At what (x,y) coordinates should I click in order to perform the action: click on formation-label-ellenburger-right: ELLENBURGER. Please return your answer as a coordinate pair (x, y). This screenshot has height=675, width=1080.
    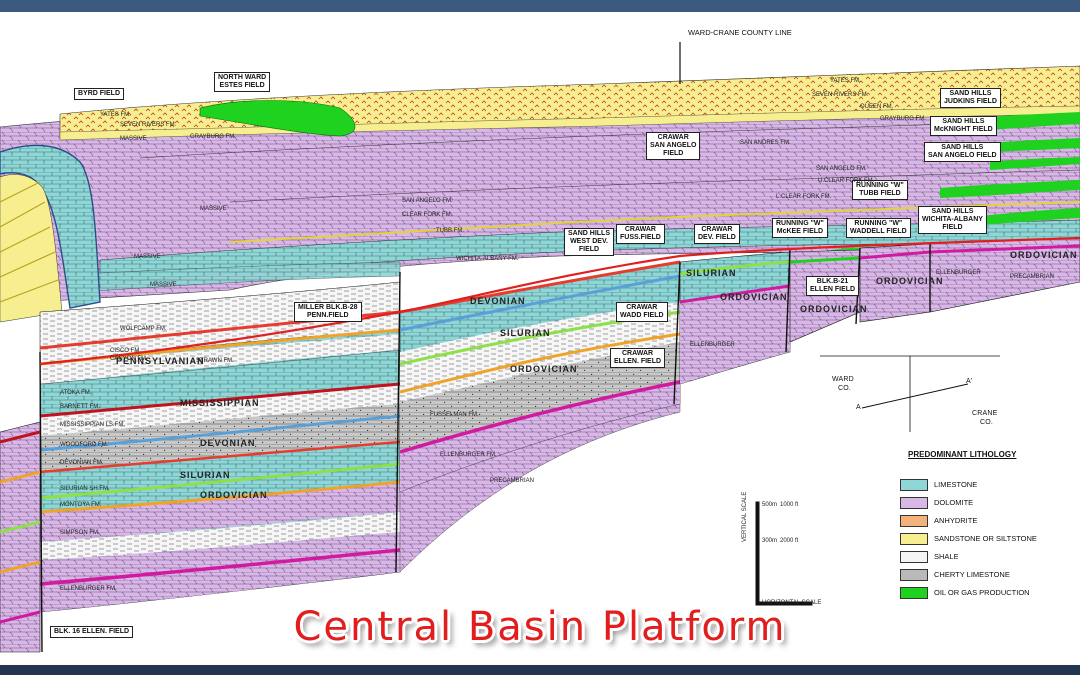
    Looking at the image, I should click on (712, 345).